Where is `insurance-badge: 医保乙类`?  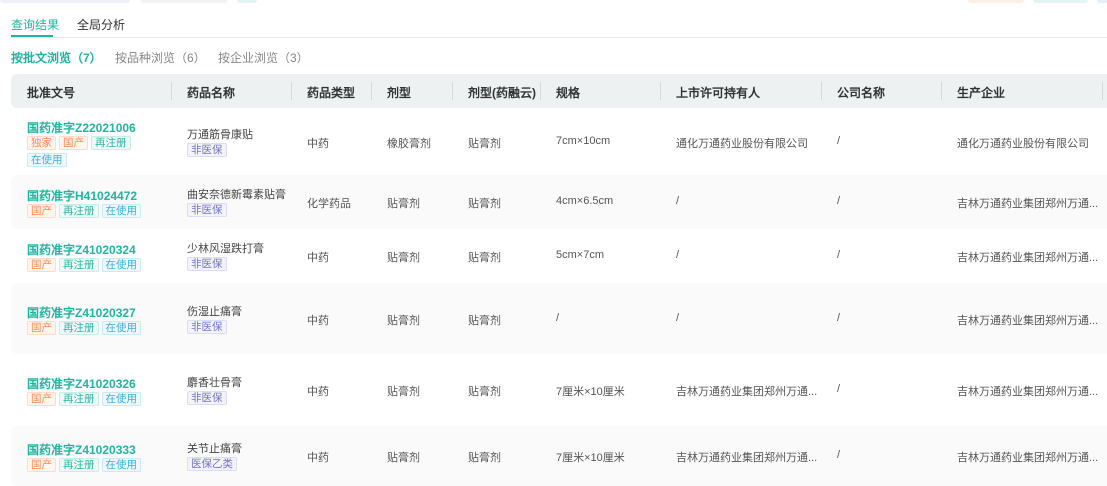 insurance-badge: 医保乙类 is located at coordinates (212, 464).